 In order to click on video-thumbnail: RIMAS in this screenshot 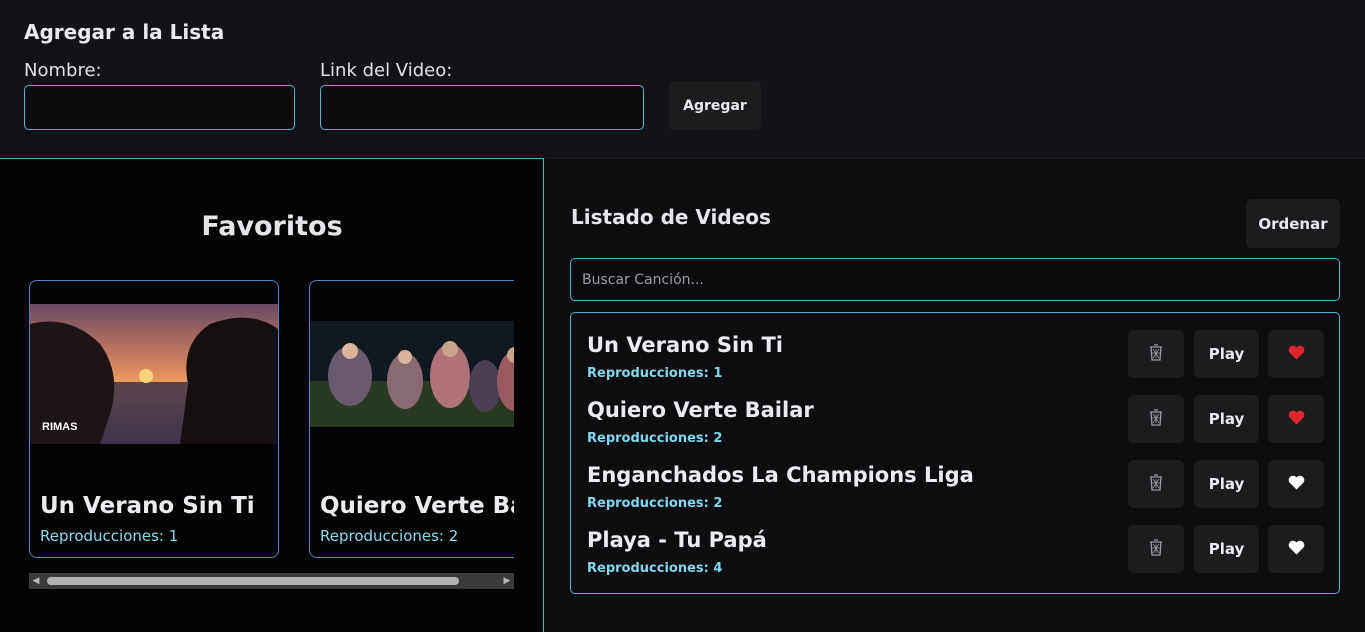, I will do `click(154, 374)`.